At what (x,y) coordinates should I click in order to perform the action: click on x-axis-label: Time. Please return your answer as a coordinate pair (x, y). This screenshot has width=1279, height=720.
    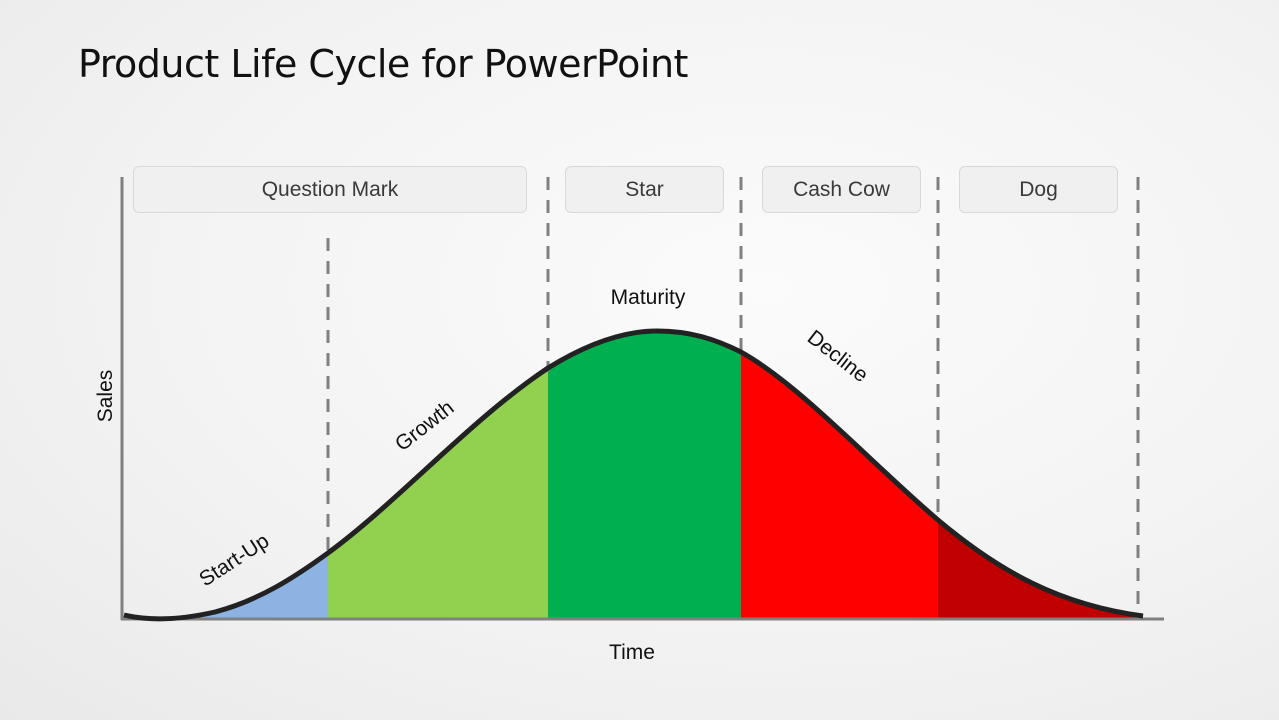
    Looking at the image, I should click on (632, 652).